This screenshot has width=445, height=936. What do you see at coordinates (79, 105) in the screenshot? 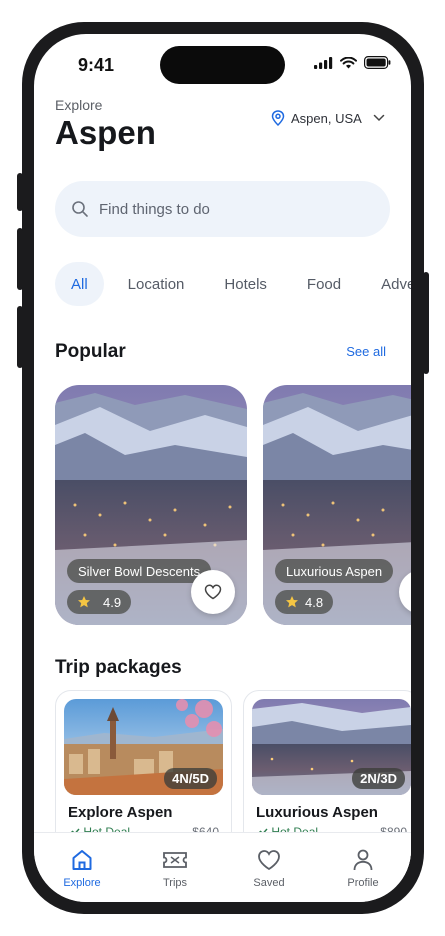
I see `page-eyebrow: Explore` at bounding box center [79, 105].